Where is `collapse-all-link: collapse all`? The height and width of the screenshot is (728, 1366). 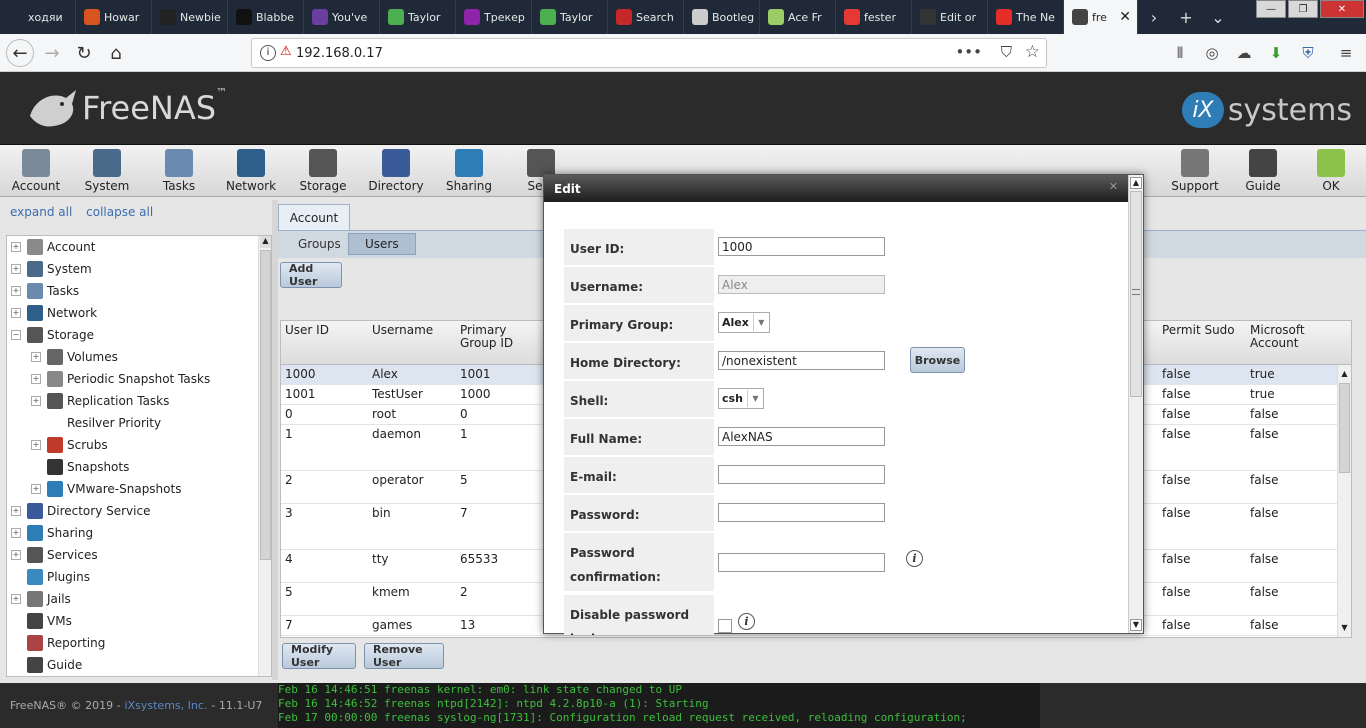
collapse-all-link: collapse all is located at coordinates (119, 212).